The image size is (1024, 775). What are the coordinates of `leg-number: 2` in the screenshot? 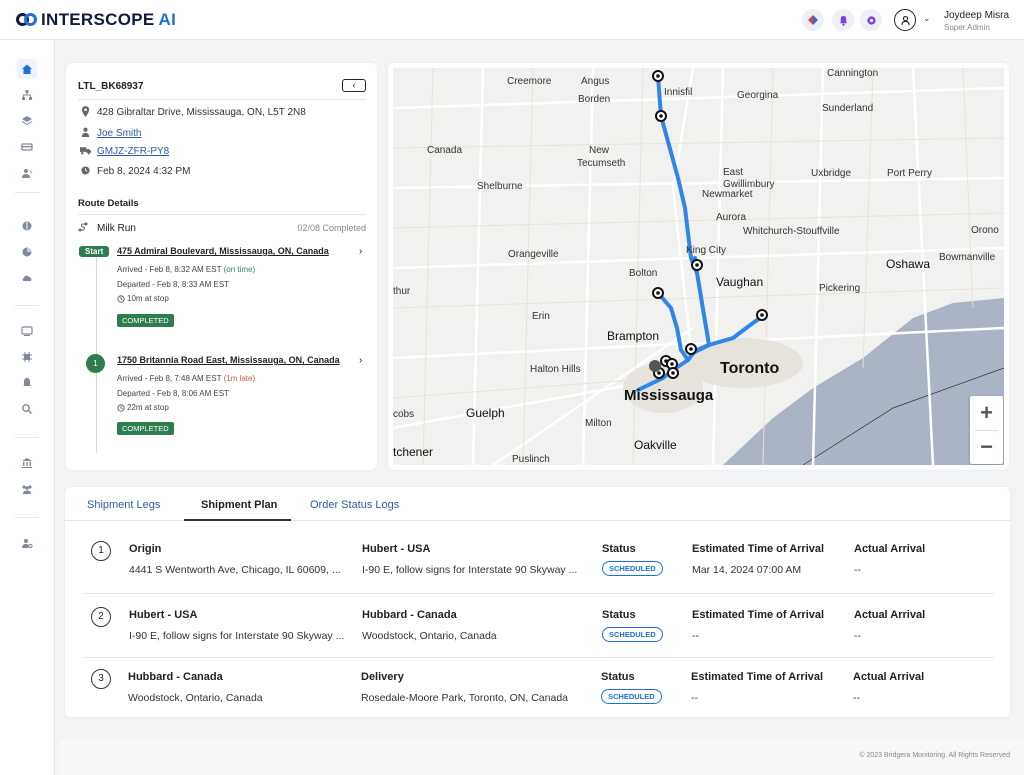 It's located at (101, 617).